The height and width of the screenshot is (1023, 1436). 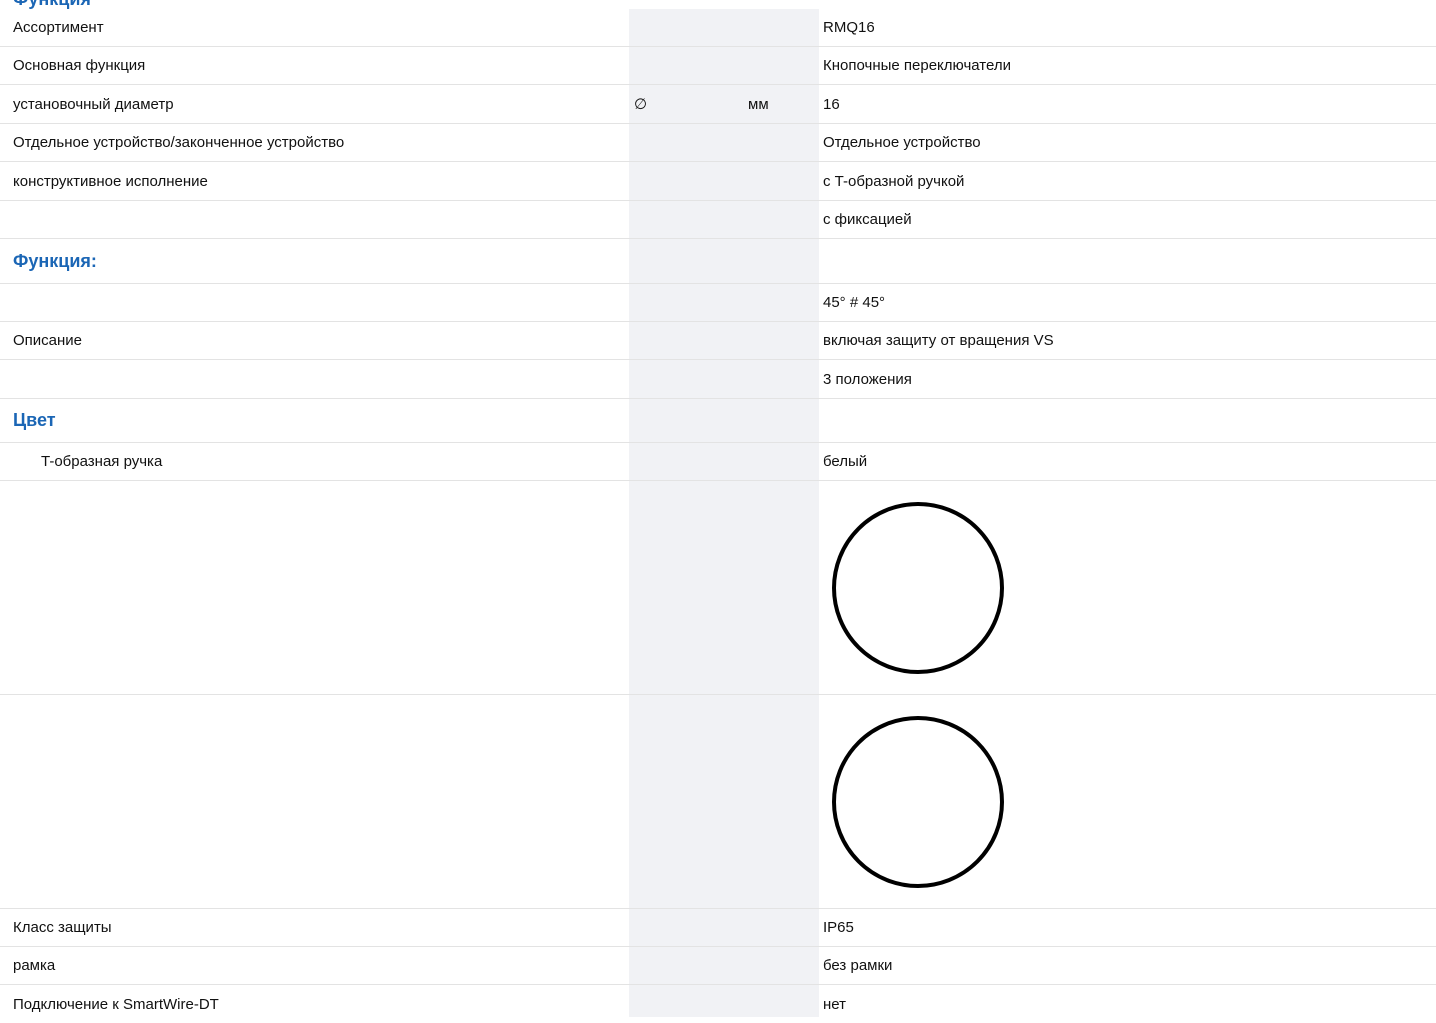 What do you see at coordinates (62, 927) in the screenshot?
I see `row-label: Класс защиты` at bounding box center [62, 927].